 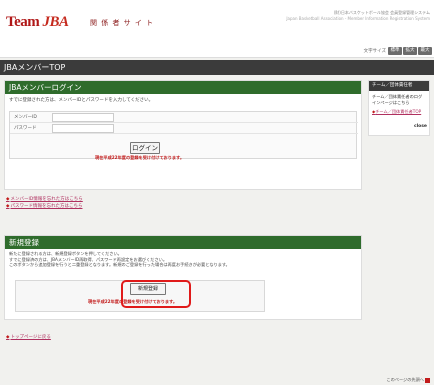 I want to click on forgot-member-id-link: ◆メンバーID情報を忘れた方はこちら, so click(x=44, y=199).